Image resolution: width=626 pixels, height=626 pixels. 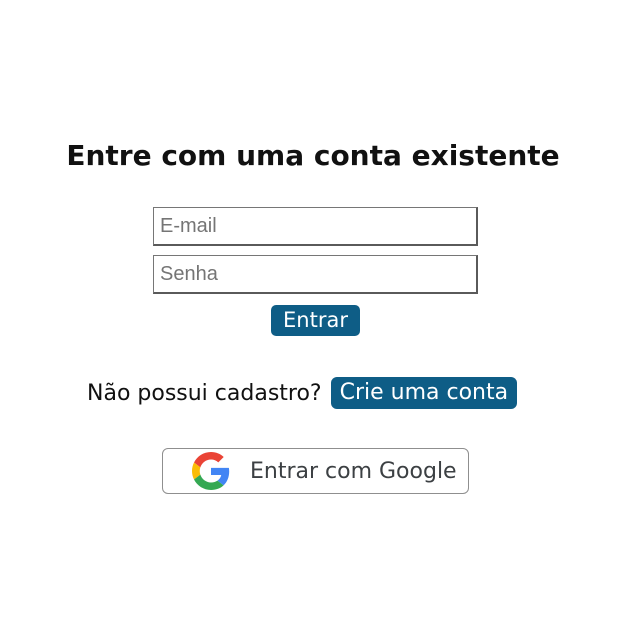 What do you see at coordinates (353, 471) in the screenshot?
I see `google-signin-label: Entrar com Google` at bounding box center [353, 471].